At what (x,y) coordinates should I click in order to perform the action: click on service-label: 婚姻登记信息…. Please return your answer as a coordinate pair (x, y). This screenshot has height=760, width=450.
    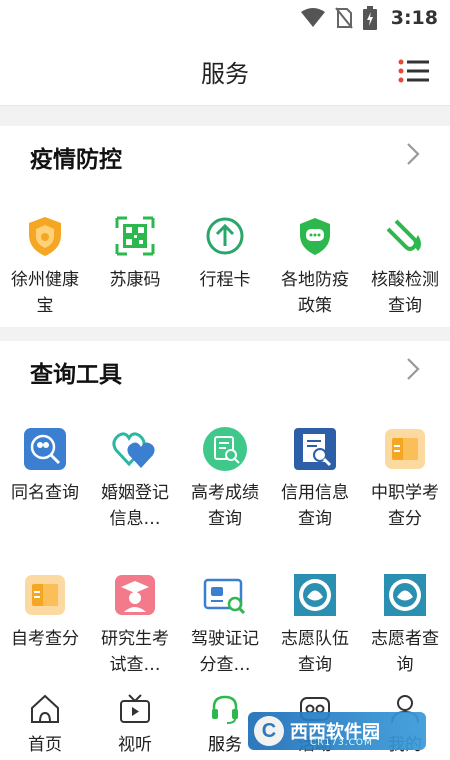
    Looking at the image, I should click on (135, 506).